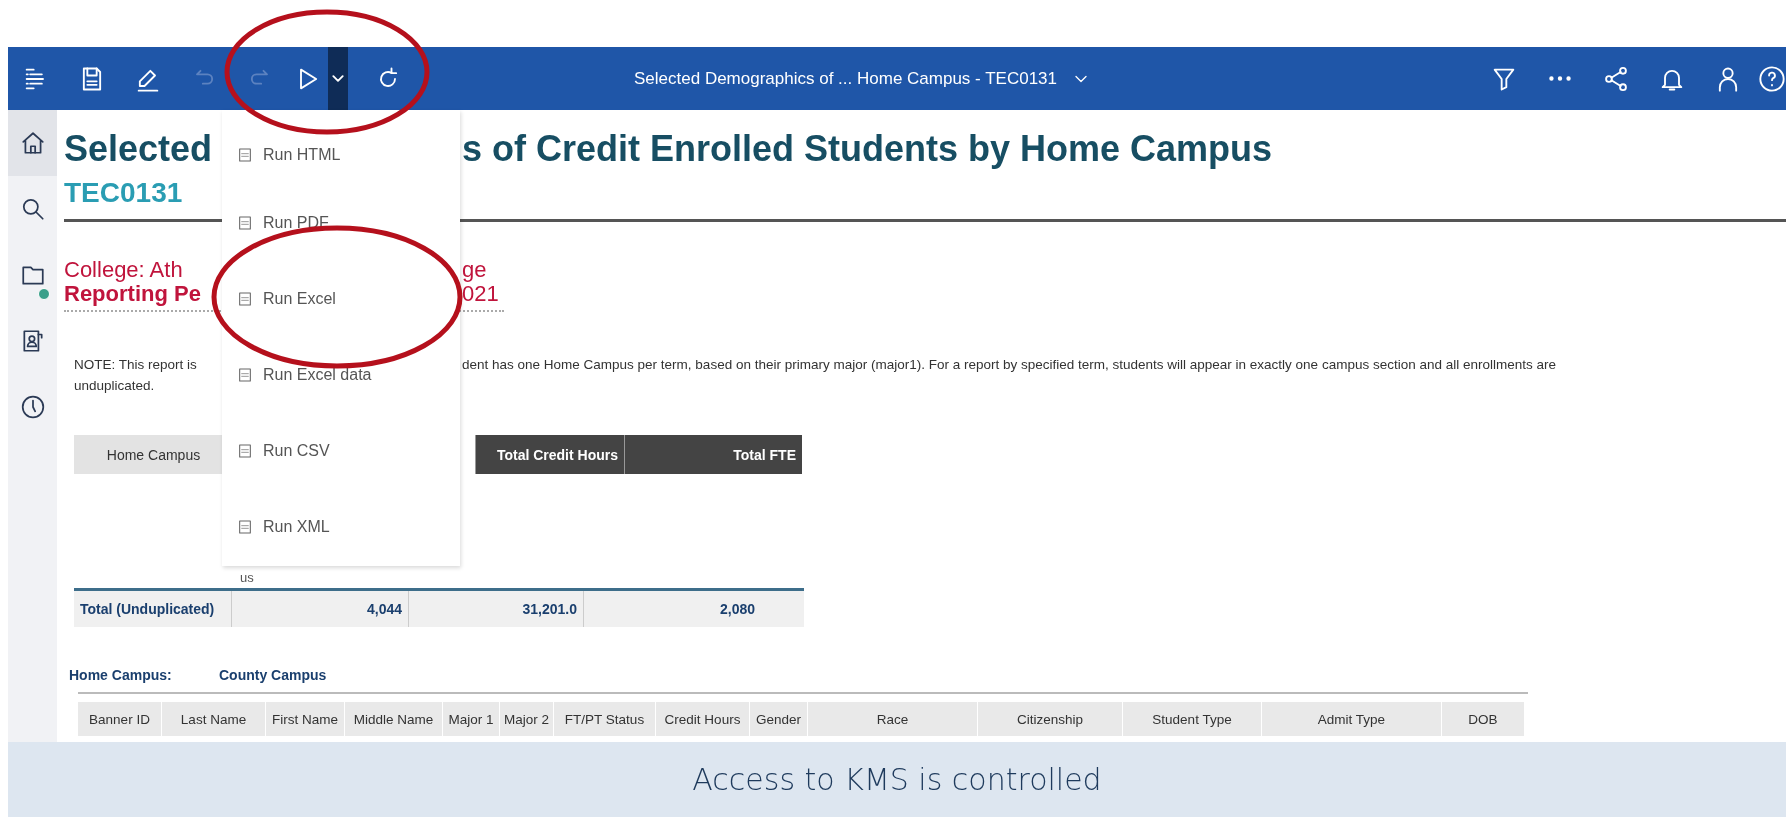 This screenshot has width=1786, height=817. I want to click on home-button, so click(32, 143).